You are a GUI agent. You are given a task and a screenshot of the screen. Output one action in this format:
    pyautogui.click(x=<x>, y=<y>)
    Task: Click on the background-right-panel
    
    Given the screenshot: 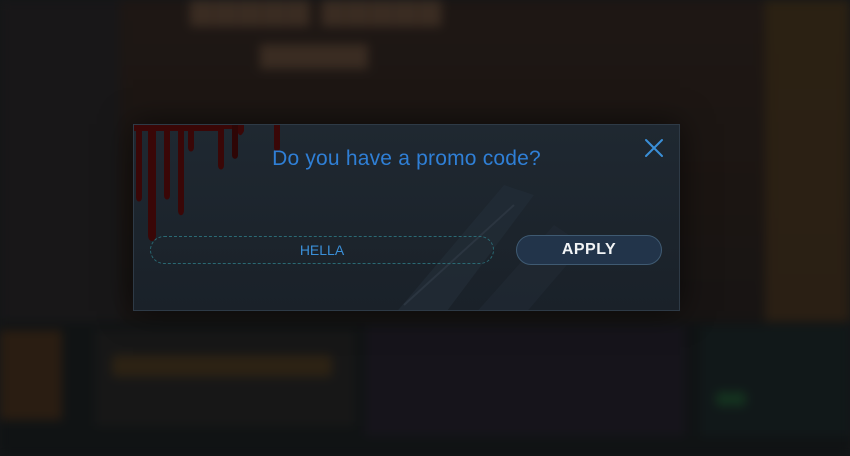 What is the action you would take?
    pyautogui.click(x=807, y=161)
    